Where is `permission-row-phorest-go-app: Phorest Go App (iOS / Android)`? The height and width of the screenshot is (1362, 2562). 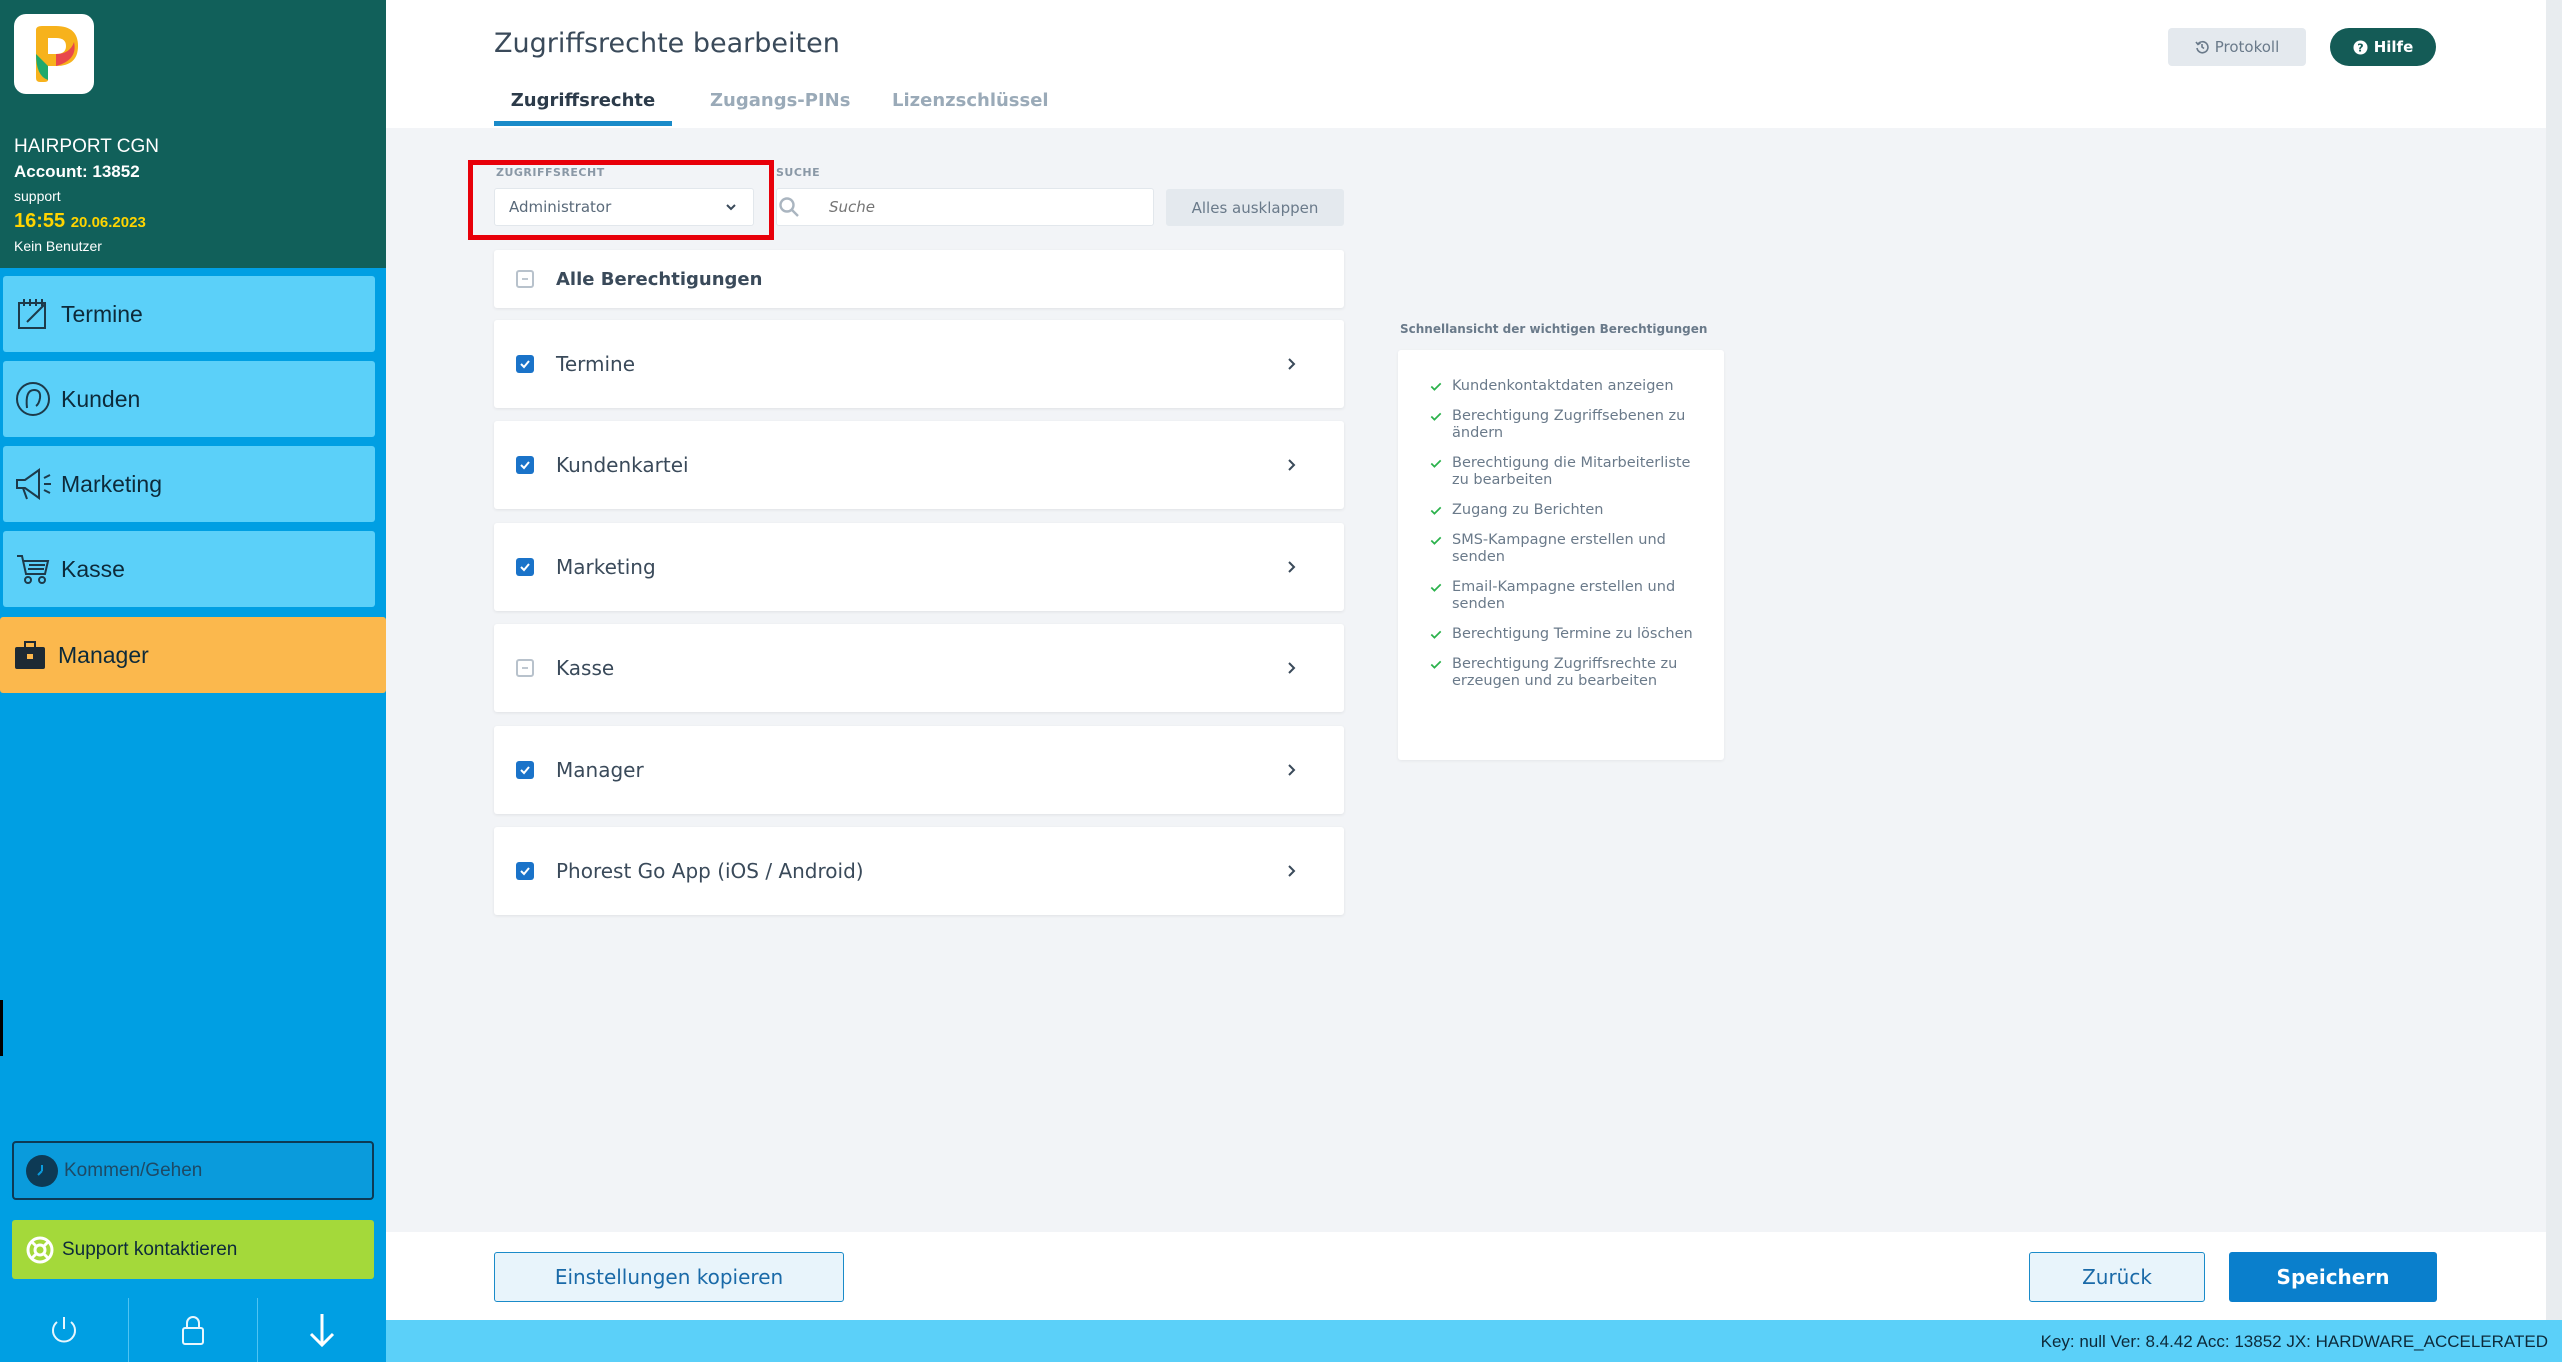
permission-row-phorest-go-app: Phorest Go App (iOS / Android) is located at coordinates (919, 871).